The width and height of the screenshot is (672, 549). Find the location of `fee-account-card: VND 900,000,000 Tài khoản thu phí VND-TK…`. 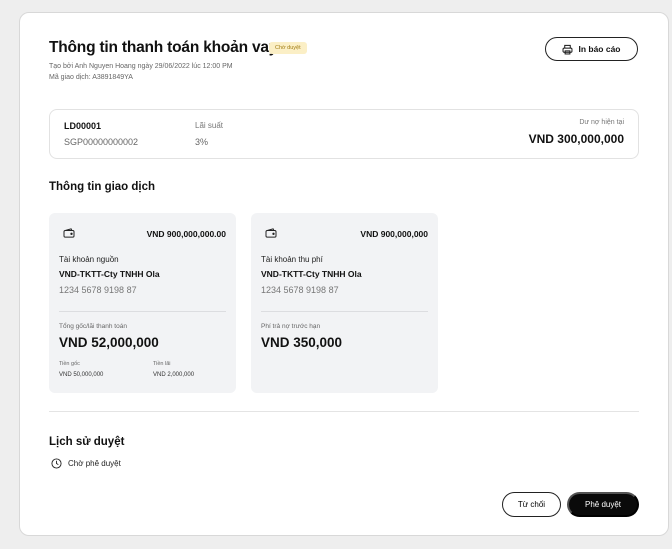

fee-account-card: VND 900,000,000 Tài khoản thu phí VND-TK… is located at coordinates (344, 303).